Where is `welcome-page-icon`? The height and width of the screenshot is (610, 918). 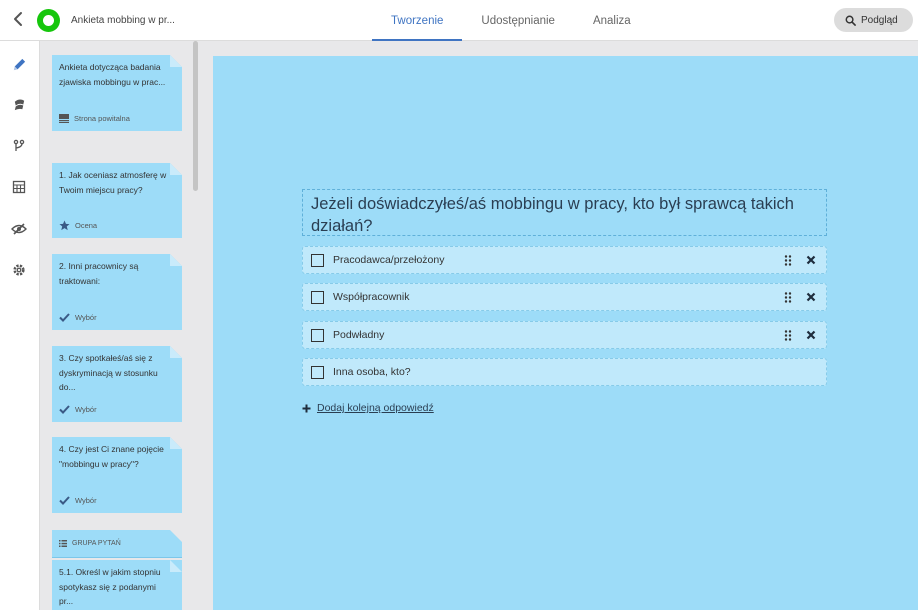 welcome-page-icon is located at coordinates (64, 118).